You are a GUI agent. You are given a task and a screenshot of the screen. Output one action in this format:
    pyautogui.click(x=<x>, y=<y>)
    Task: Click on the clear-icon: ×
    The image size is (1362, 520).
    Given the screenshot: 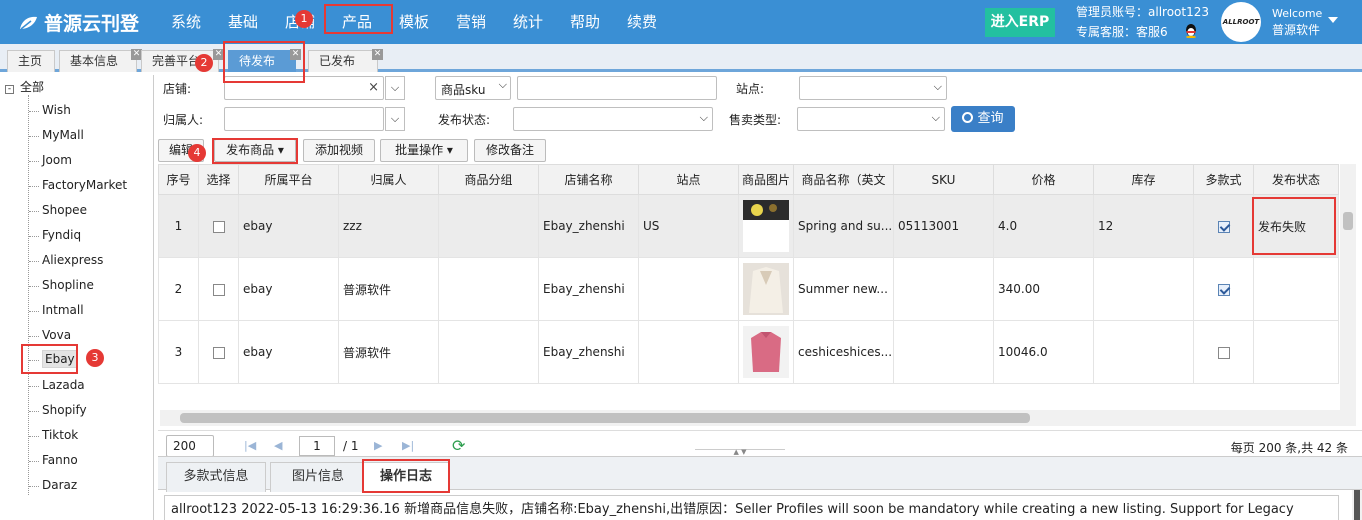 What is the action you would take?
    pyautogui.click(x=373, y=87)
    